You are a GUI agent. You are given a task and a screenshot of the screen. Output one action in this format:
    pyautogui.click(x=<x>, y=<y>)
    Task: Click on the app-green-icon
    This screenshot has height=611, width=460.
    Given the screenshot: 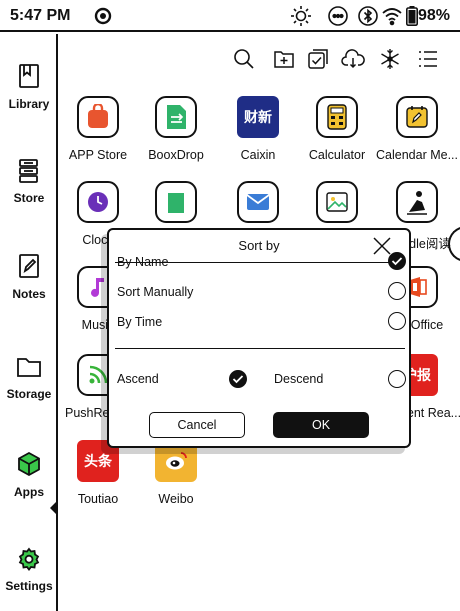 What is the action you would take?
    pyautogui.click(x=176, y=202)
    